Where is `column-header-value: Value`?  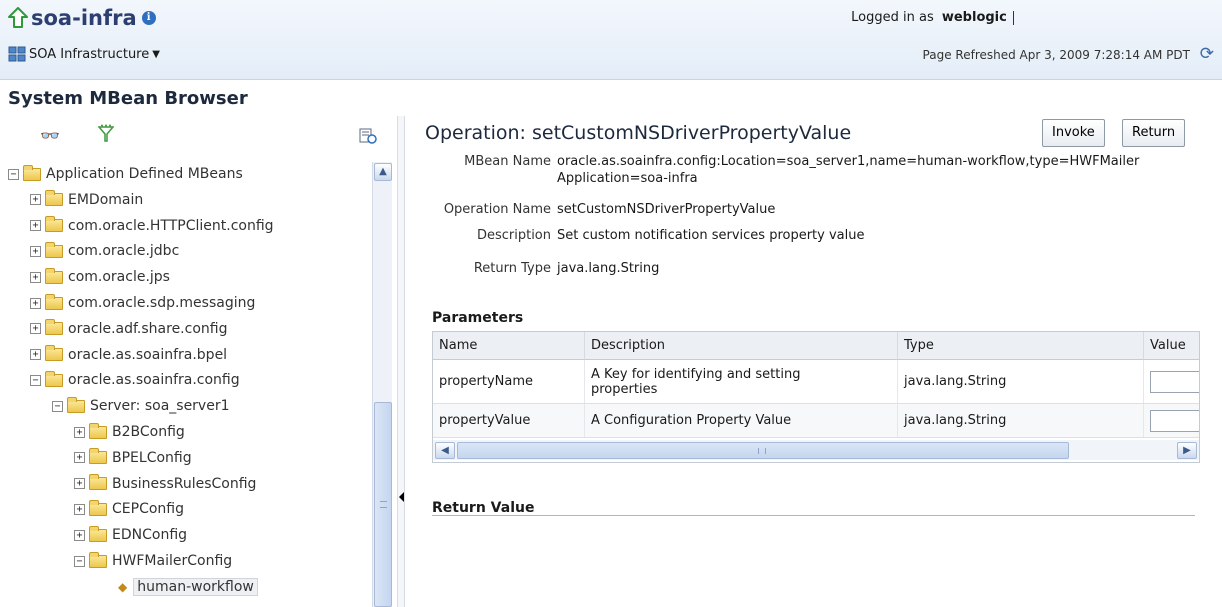 column-header-value: Value is located at coordinates (1171, 346).